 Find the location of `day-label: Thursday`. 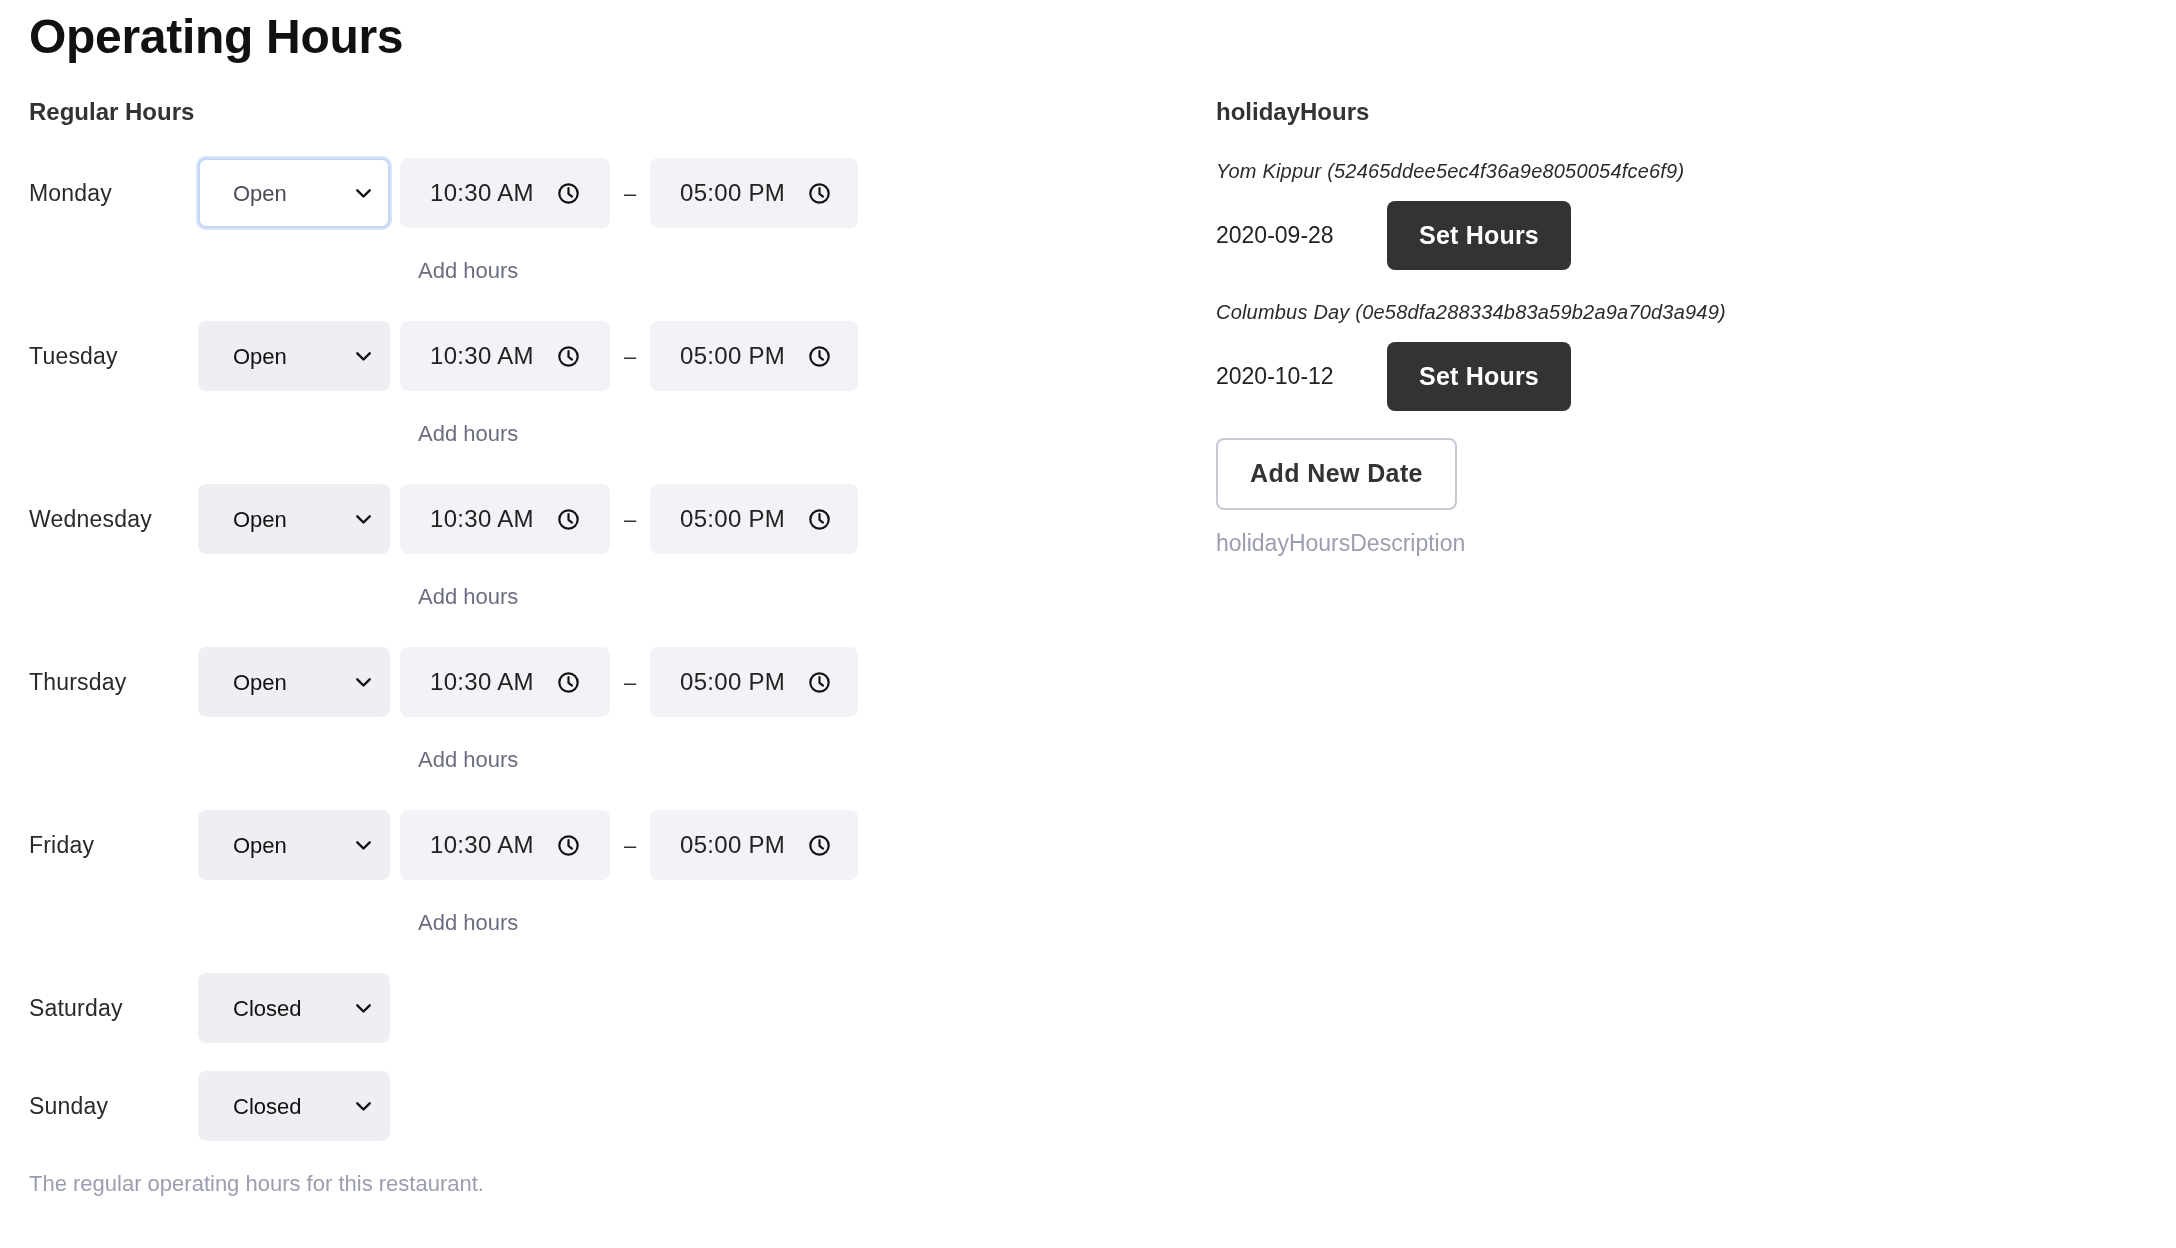

day-label: Thursday is located at coordinates (78, 682).